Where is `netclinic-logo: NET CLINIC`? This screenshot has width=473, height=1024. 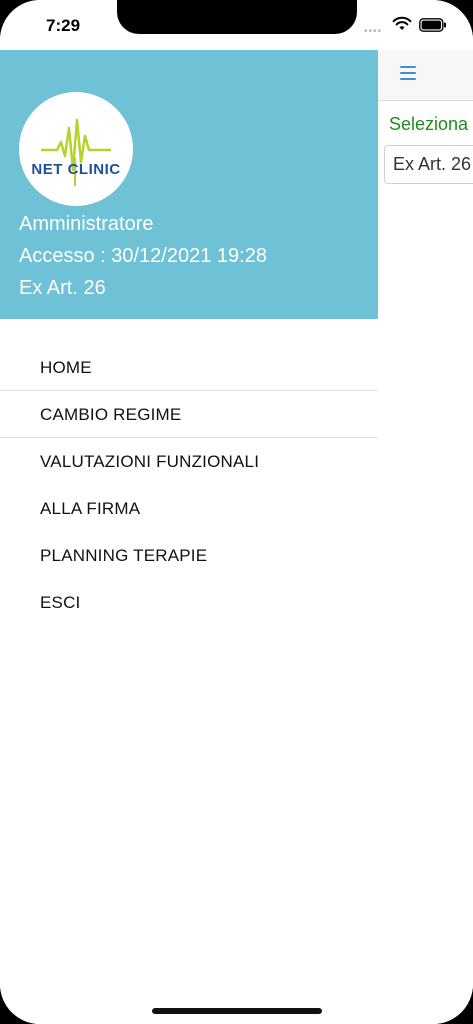
netclinic-logo: NET CLINIC is located at coordinates (76, 149).